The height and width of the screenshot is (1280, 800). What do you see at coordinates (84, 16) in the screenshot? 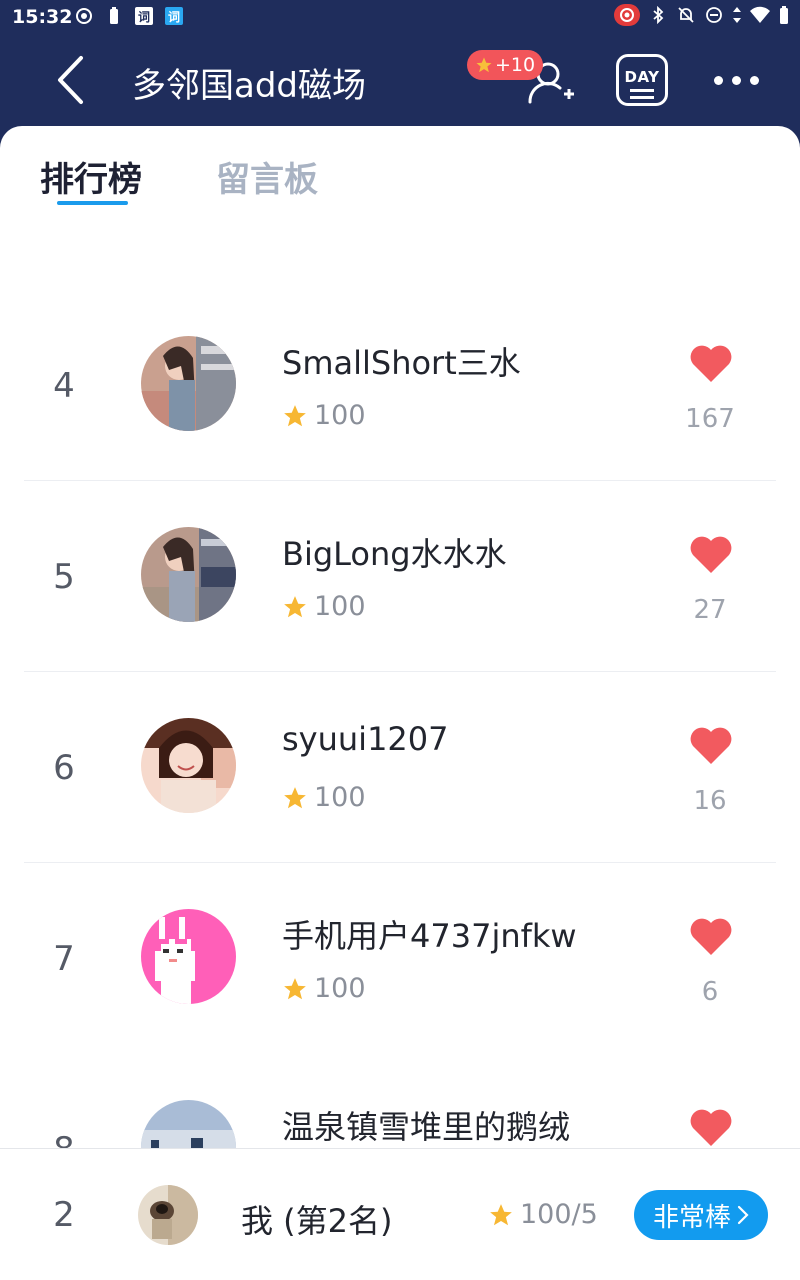
I see `record-icon` at bounding box center [84, 16].